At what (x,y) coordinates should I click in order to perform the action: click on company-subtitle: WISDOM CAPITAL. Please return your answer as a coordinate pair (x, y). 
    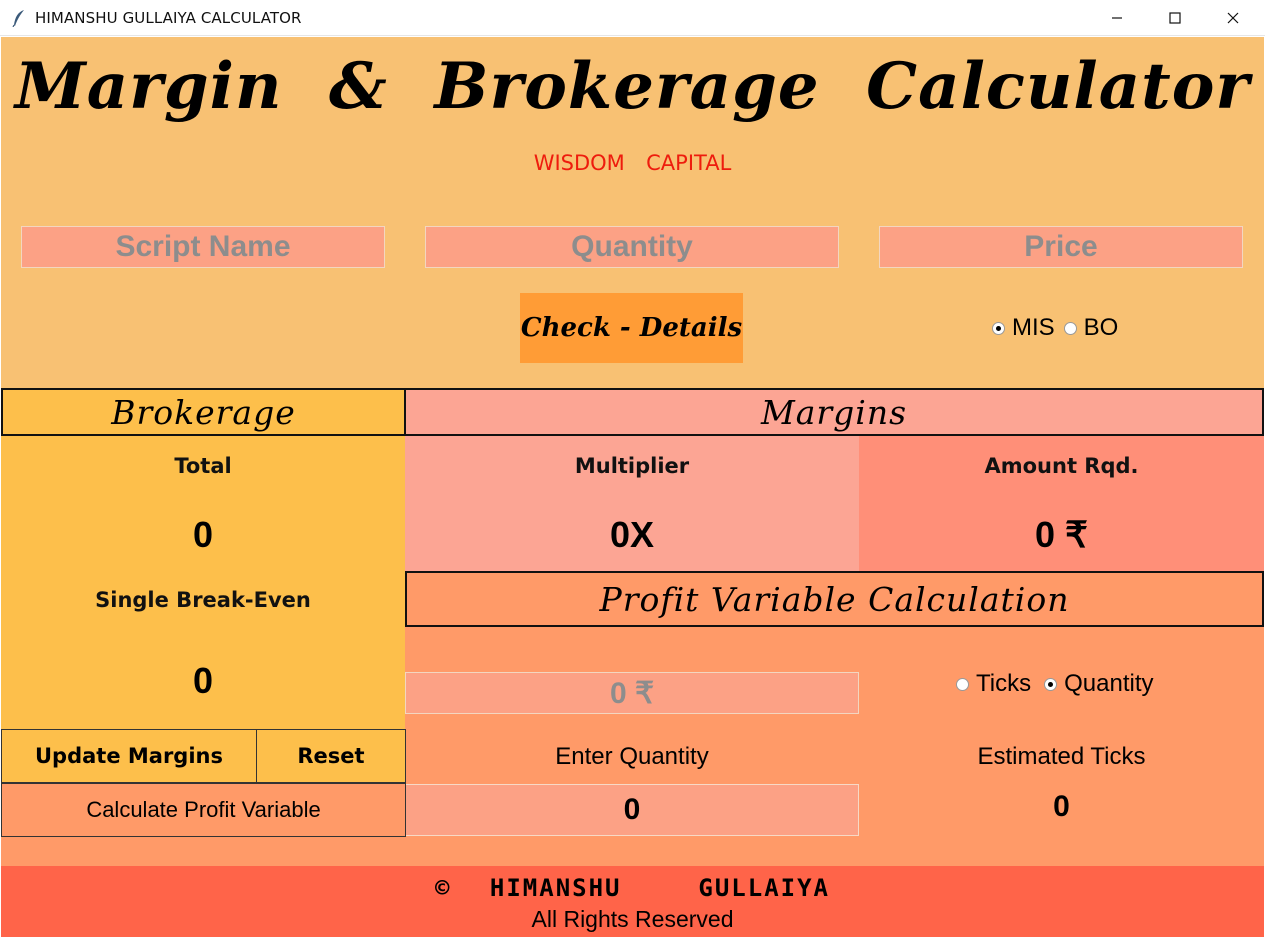
    Looking at the image, I should click on (632, 163).